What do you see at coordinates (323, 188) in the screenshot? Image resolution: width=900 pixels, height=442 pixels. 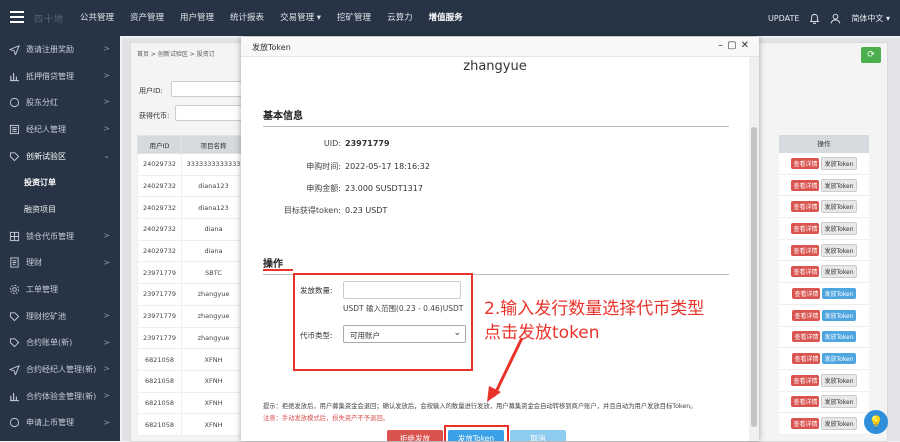 I see `field-purchase-amount-label: 申购金额:` at bounding box center [323, 188].